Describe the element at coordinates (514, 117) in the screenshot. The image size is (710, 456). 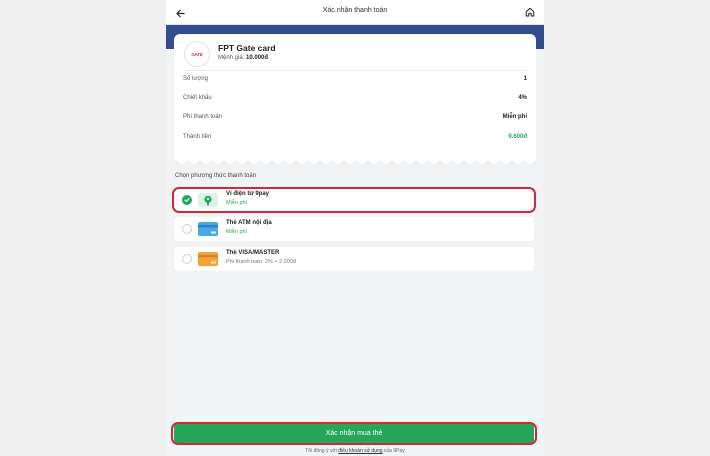
I see `summary-value: Miễn phí` at that location.